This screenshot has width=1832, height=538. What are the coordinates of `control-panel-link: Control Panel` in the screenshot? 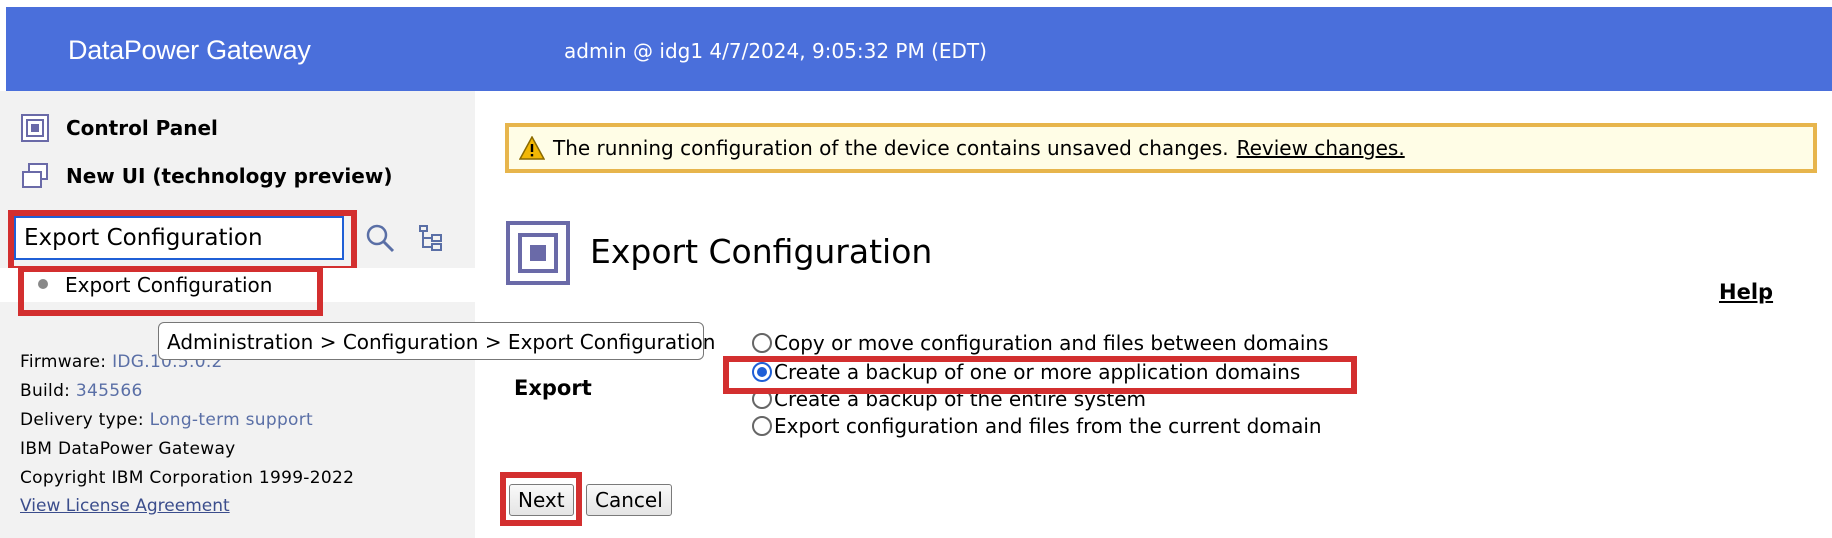 It's located at (119, 128).